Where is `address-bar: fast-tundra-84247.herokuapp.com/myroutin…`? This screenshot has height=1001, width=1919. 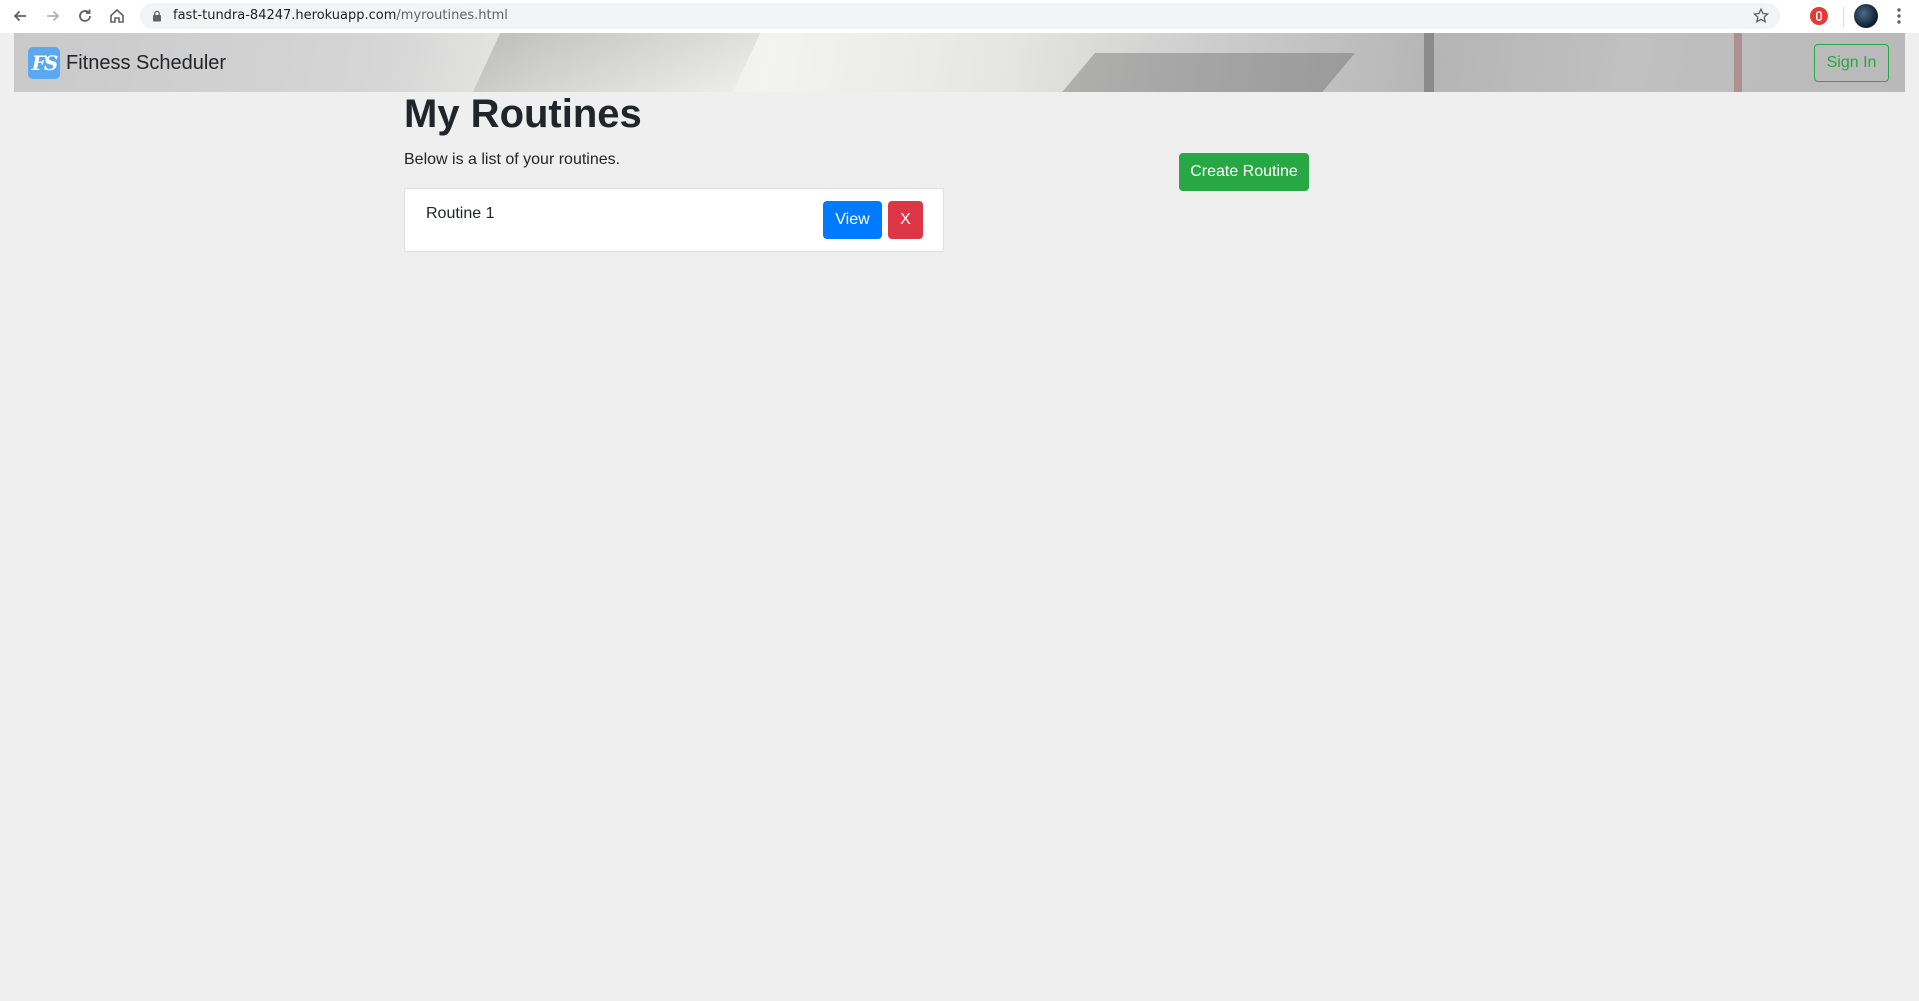 address-bar: fast-tundra-84247.herokuapp.com/myroutin… is located at coordinates (960, 16).